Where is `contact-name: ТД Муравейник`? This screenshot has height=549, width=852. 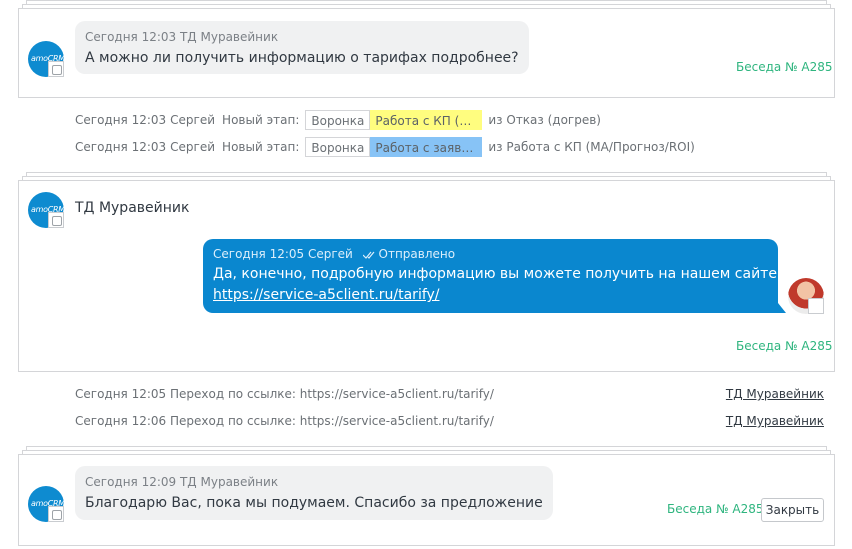 contact-name: ТД Муравейник is located at coordinates (132, 208).